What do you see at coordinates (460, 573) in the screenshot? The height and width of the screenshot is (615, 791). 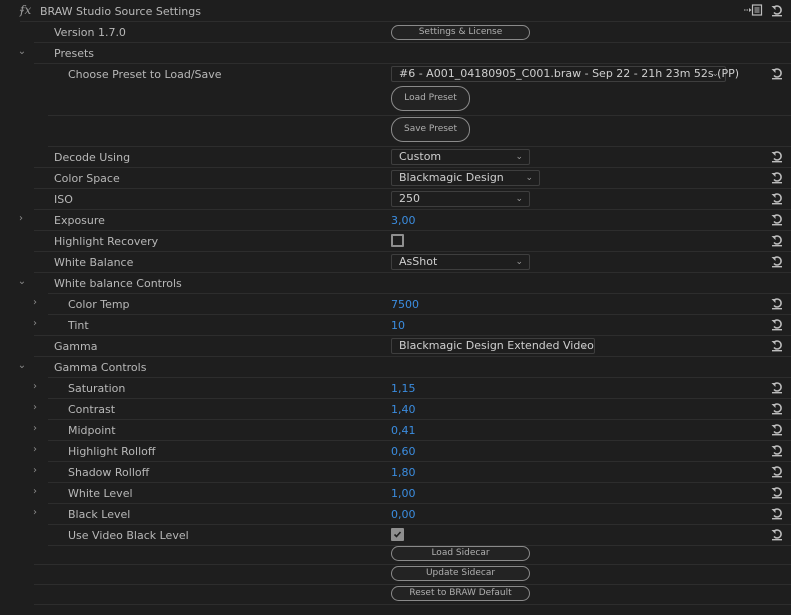 I see `update-sidecar-button: Update Sidecar` at bounding box center [460, 573].